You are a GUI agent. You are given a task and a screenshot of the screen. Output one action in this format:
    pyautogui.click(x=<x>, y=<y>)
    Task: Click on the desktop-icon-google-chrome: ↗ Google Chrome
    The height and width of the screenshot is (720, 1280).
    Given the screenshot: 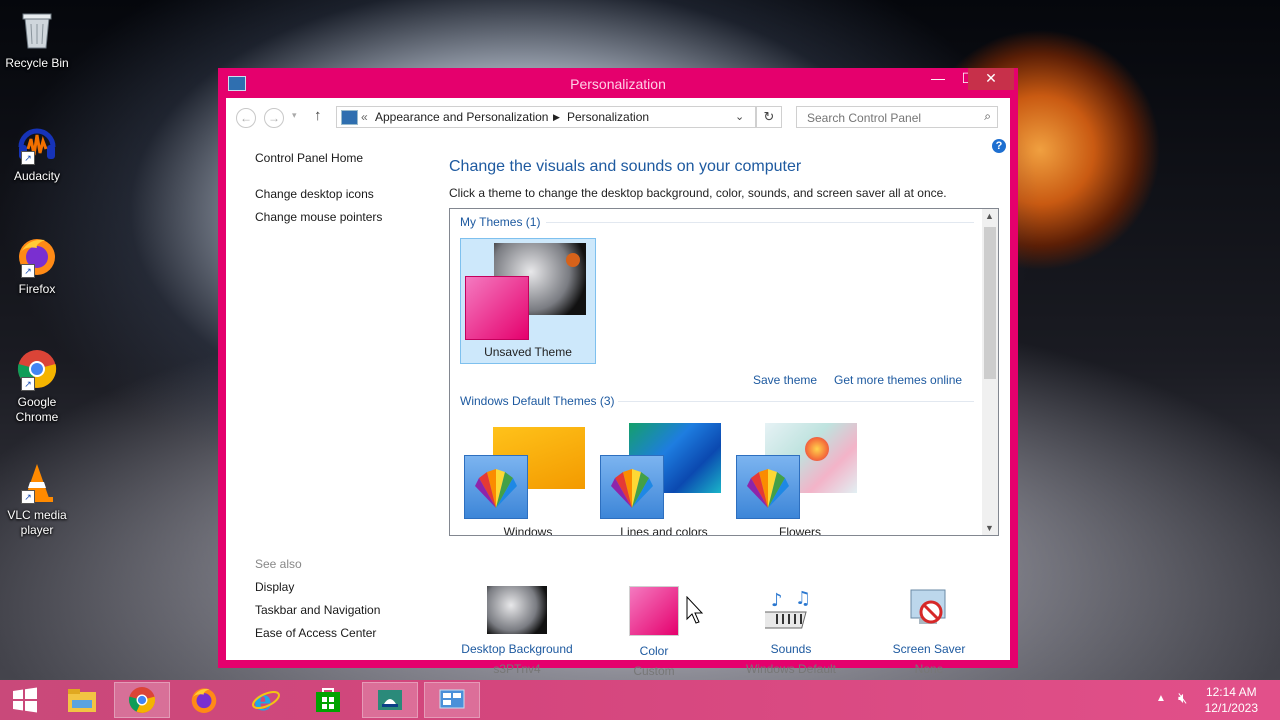 What is the action you would take?
    pyautogui.click(x=37, y=386)
    